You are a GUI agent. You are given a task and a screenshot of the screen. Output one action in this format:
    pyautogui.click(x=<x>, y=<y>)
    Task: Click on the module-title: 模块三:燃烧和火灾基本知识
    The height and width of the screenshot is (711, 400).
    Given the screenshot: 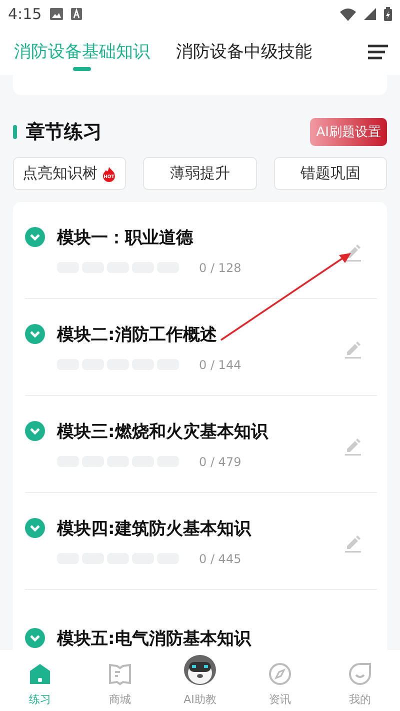 What is the action you would take?
    pyautogui.click(x=162, y=431)
    